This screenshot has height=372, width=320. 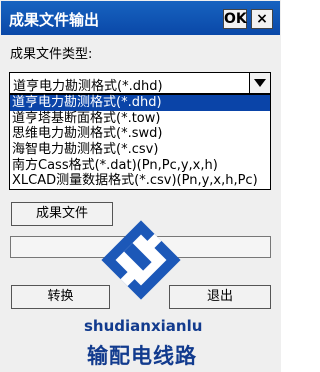 I want to click on result-file-button: 成果文件, so click(x=62, y=214).